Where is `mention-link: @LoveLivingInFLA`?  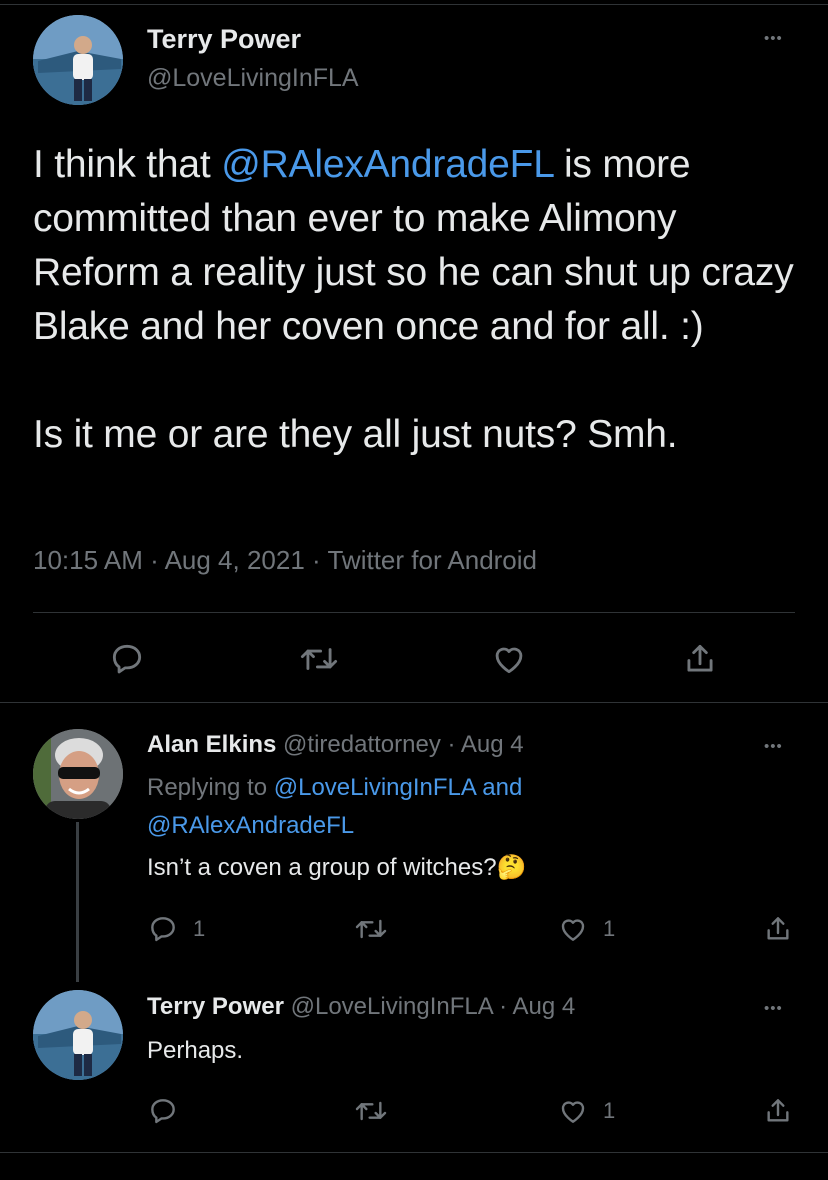
mention-link: @LoveLivingInFLA is located at coordinates (375, 787).